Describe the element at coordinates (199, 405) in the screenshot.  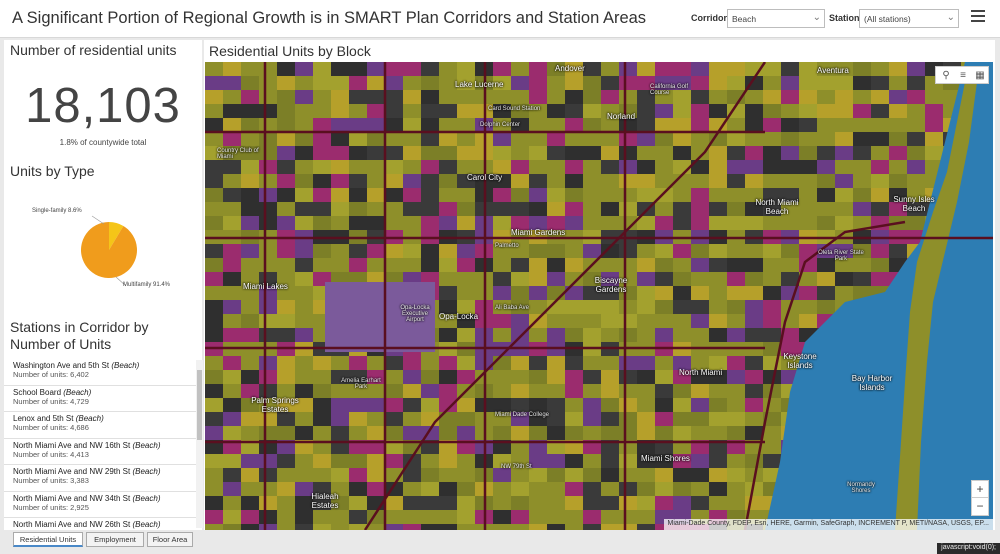
I see `scrollbar-thumb` at that location.